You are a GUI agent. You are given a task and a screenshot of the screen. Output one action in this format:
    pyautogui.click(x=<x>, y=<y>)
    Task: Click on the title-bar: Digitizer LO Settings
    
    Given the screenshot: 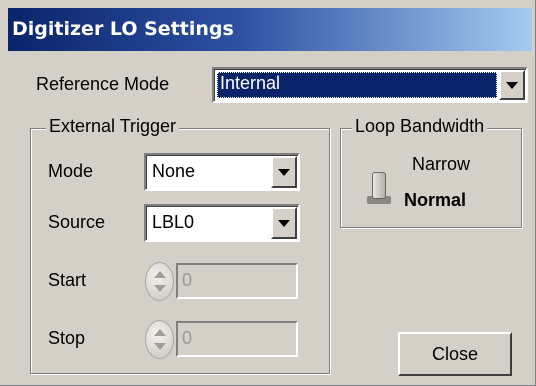 What is the action you would take?
    pyautogui.click(x=270, y=29)
    